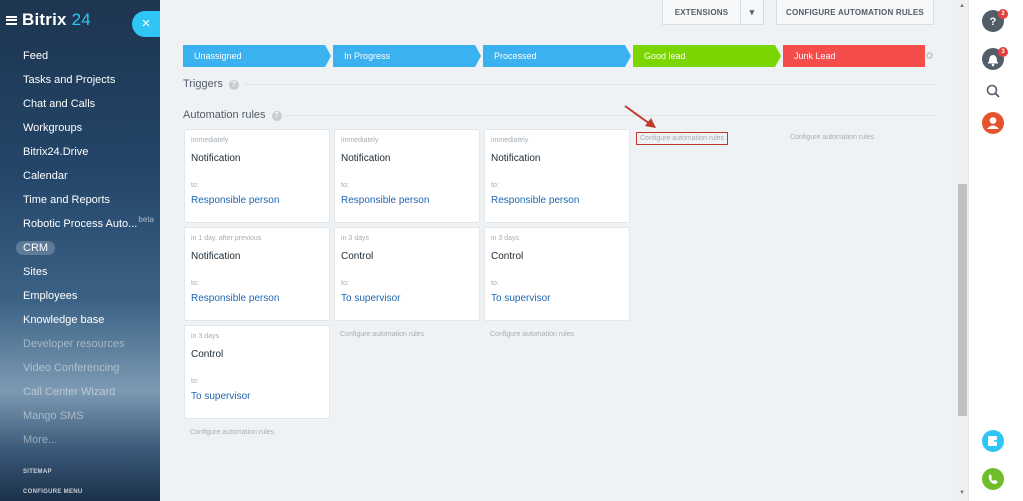 The height and width of the screenshot is (501, 1023). I want to click on automation-title: Automation rules, so click(224, 115).